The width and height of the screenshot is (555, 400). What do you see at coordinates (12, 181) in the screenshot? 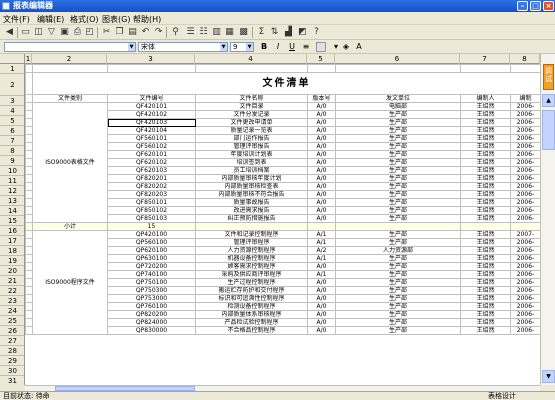
I see `row-header: 11` at bounding box center [12, 181].